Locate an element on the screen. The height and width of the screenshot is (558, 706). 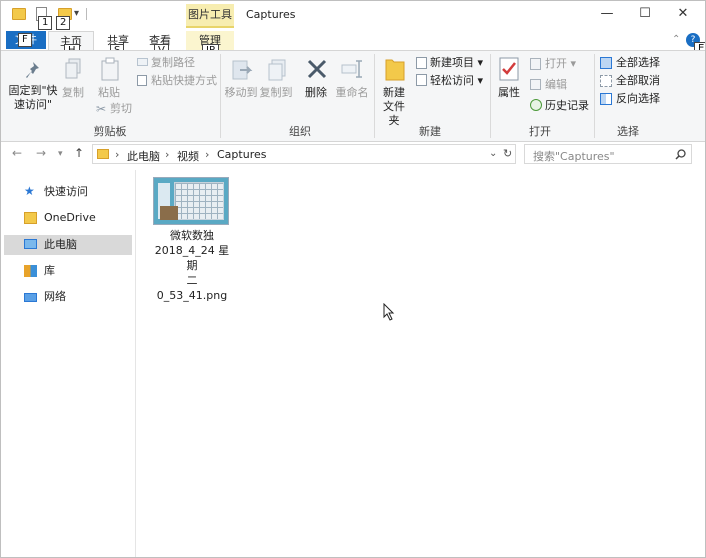
paste-button: 粘贴 is located at coordinates (109, 93).